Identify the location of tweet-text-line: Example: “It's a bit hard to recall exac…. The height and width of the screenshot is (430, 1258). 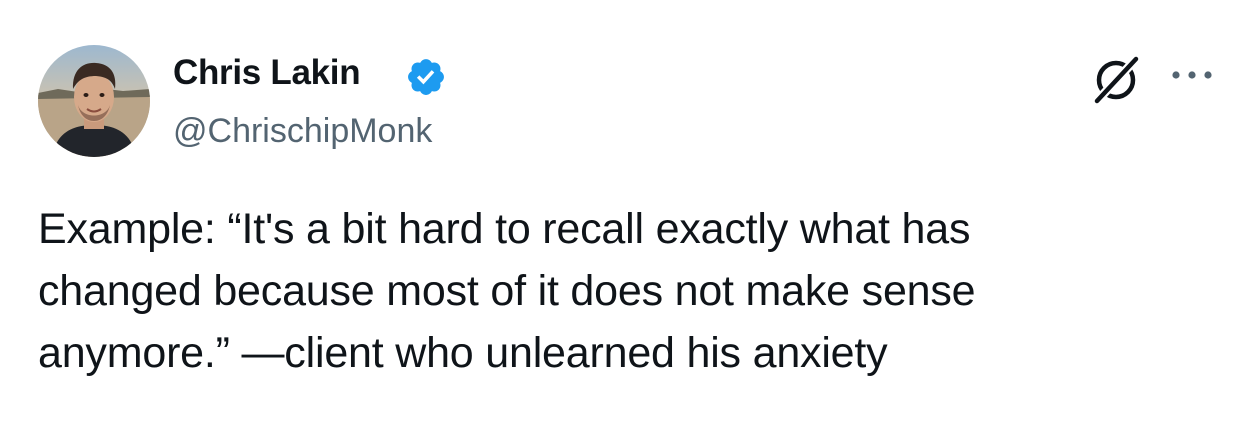
(504, 229).